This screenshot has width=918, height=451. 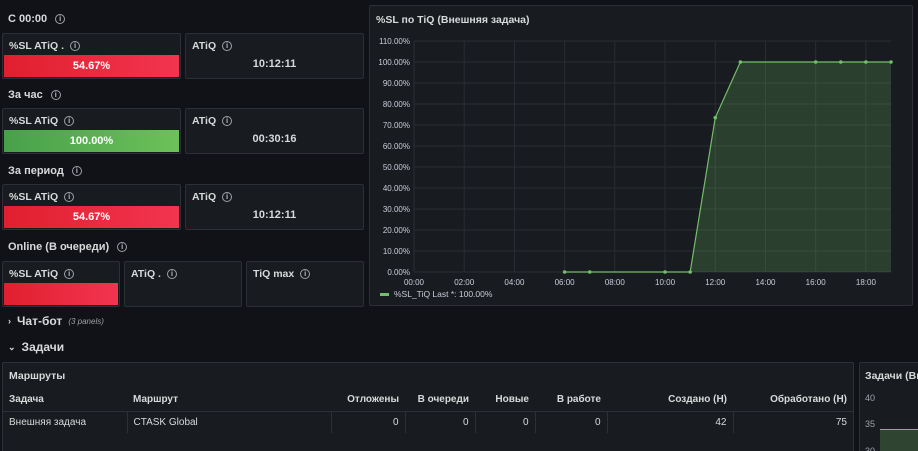 I want to click on section-title-online: Online (В очереди) i, so click(x=68, y=247).